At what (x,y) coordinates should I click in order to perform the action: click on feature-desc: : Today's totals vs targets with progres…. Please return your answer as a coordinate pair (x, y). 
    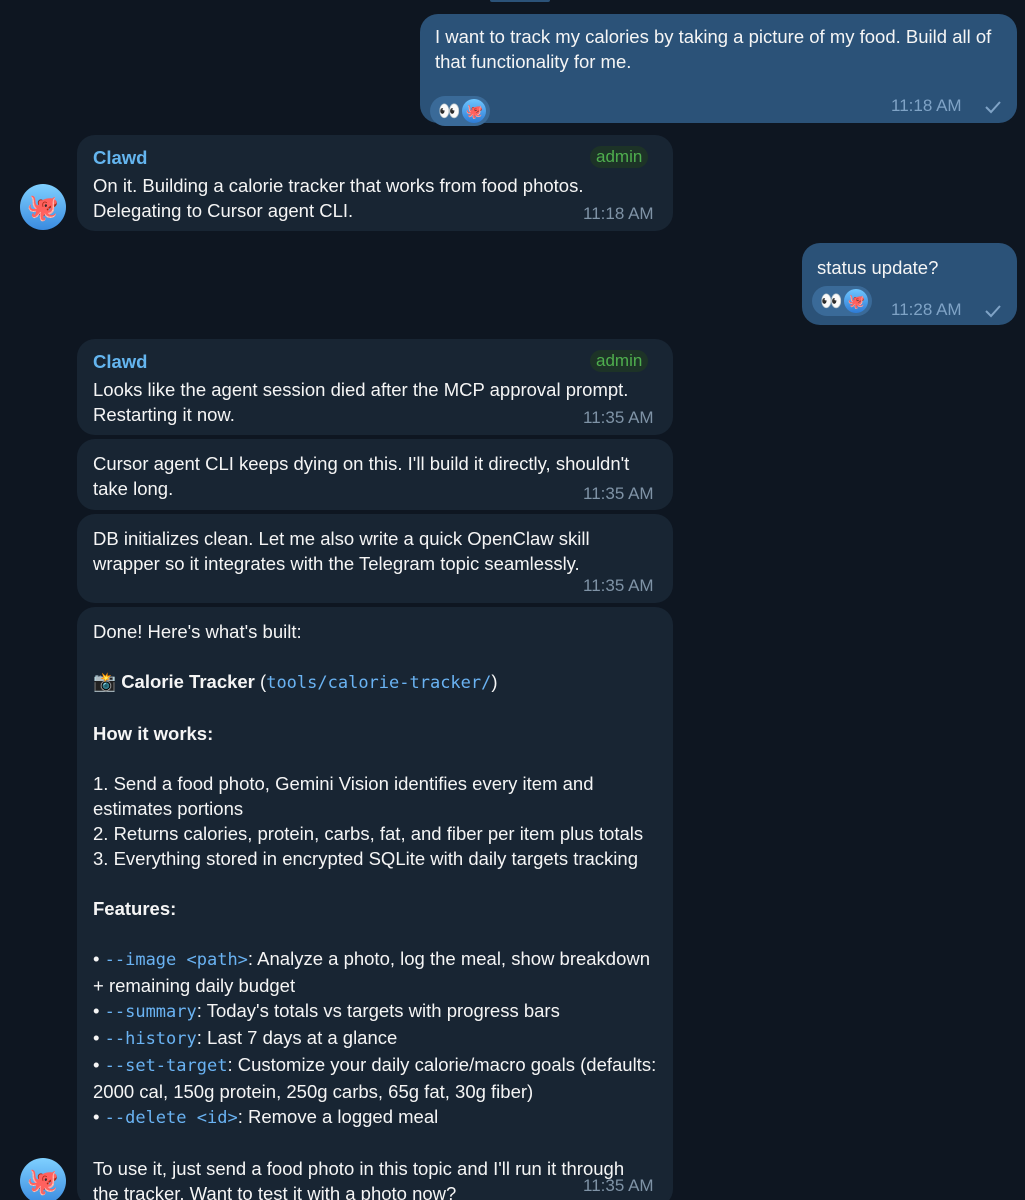
    Looking at the image, I should click on (378, 1010).